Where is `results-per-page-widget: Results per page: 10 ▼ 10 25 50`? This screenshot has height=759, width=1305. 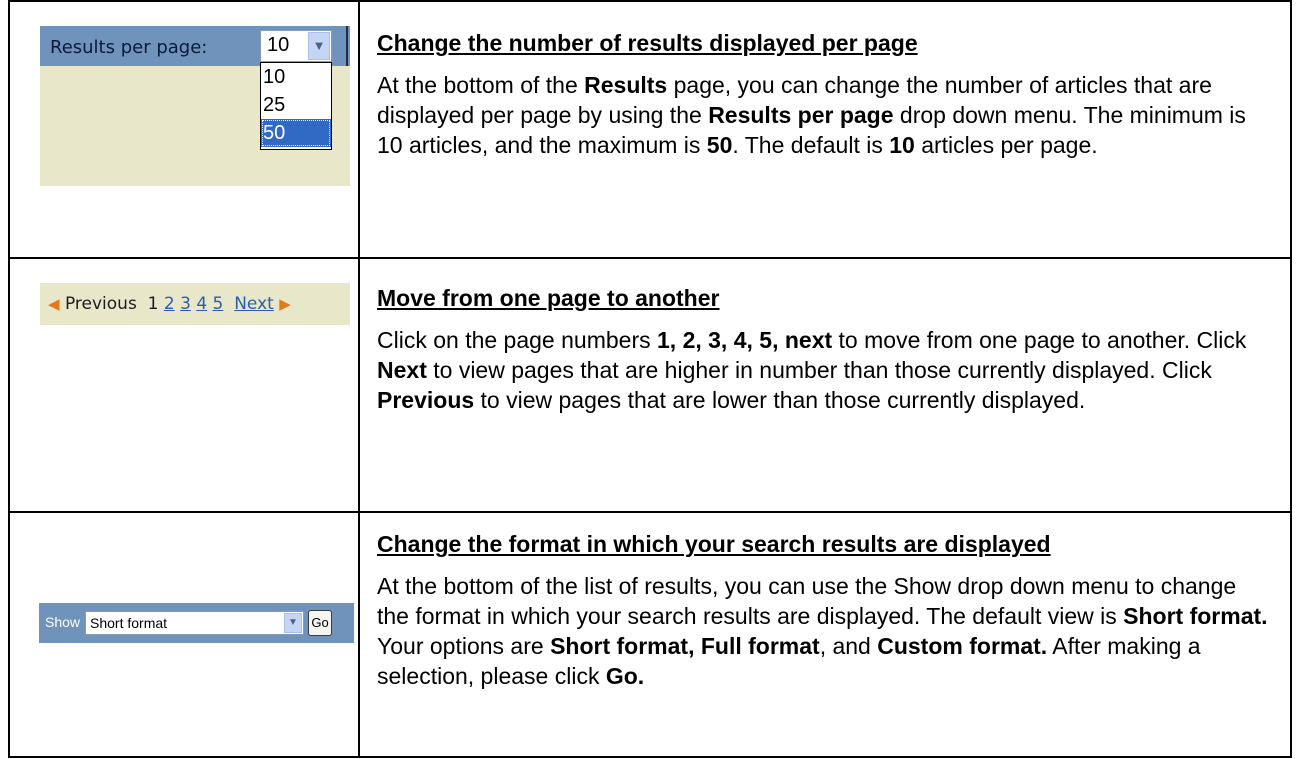 results-per-page-widget: Results per page: 10 ▼ 10 25 50 is located at coordinates (195, 106).